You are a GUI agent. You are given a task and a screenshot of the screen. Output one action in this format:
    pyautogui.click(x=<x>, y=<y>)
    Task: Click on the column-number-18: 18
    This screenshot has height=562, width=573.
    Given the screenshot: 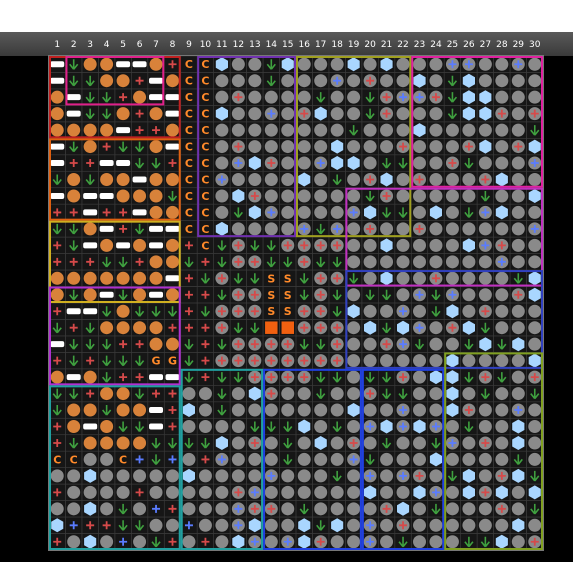 What is the action you would take?
    pyautogui.click(x=337, y=45)
    